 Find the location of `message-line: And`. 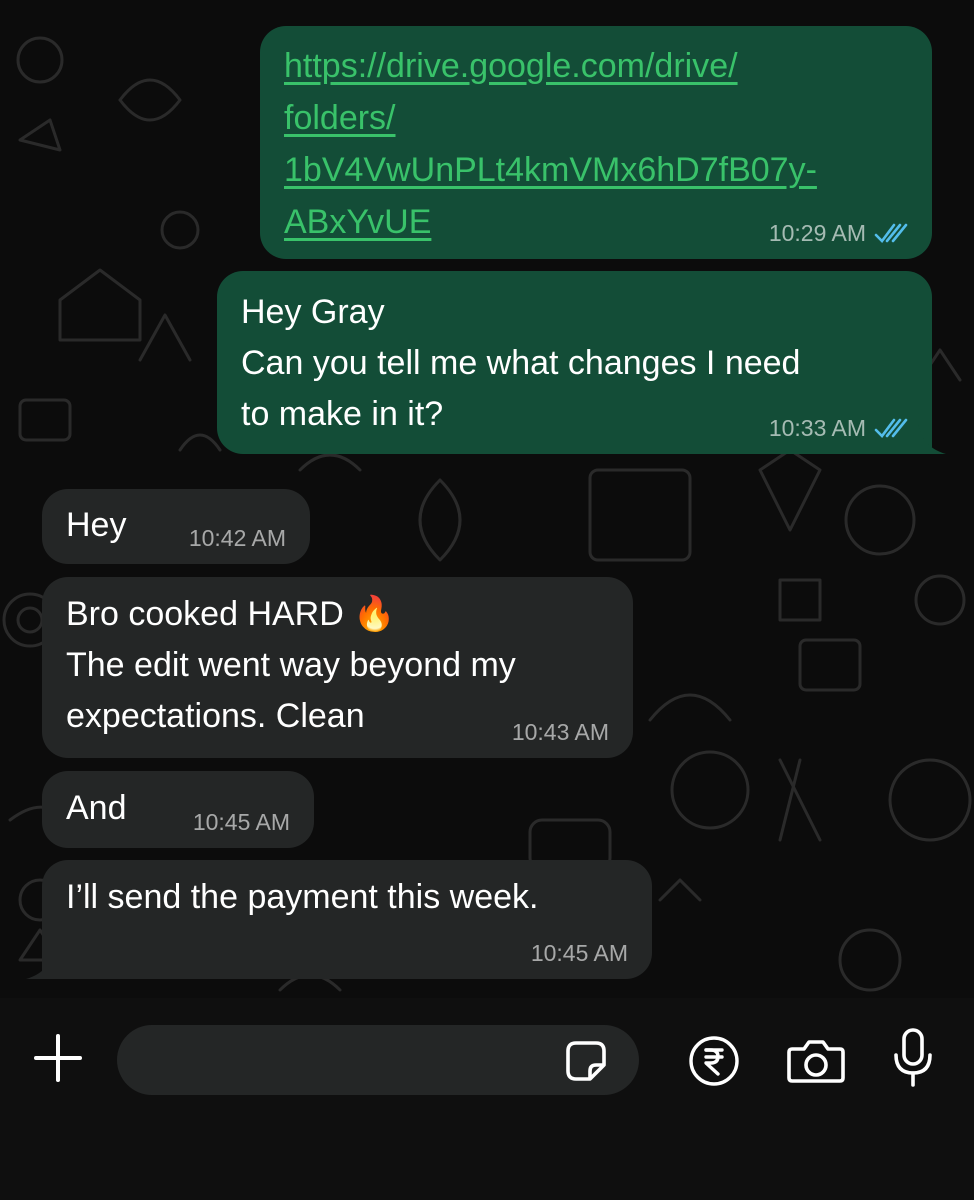

message-line: And is located at coordinates (96, 808).